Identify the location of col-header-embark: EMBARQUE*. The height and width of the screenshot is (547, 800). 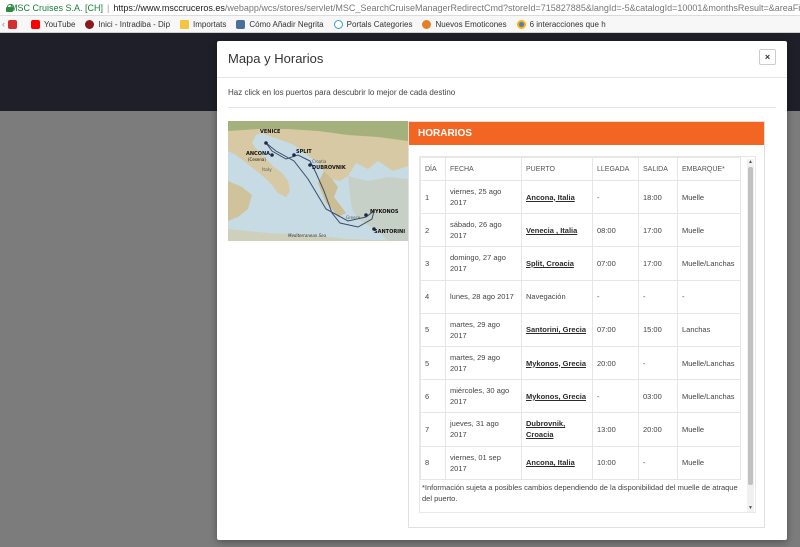
(709, 169).